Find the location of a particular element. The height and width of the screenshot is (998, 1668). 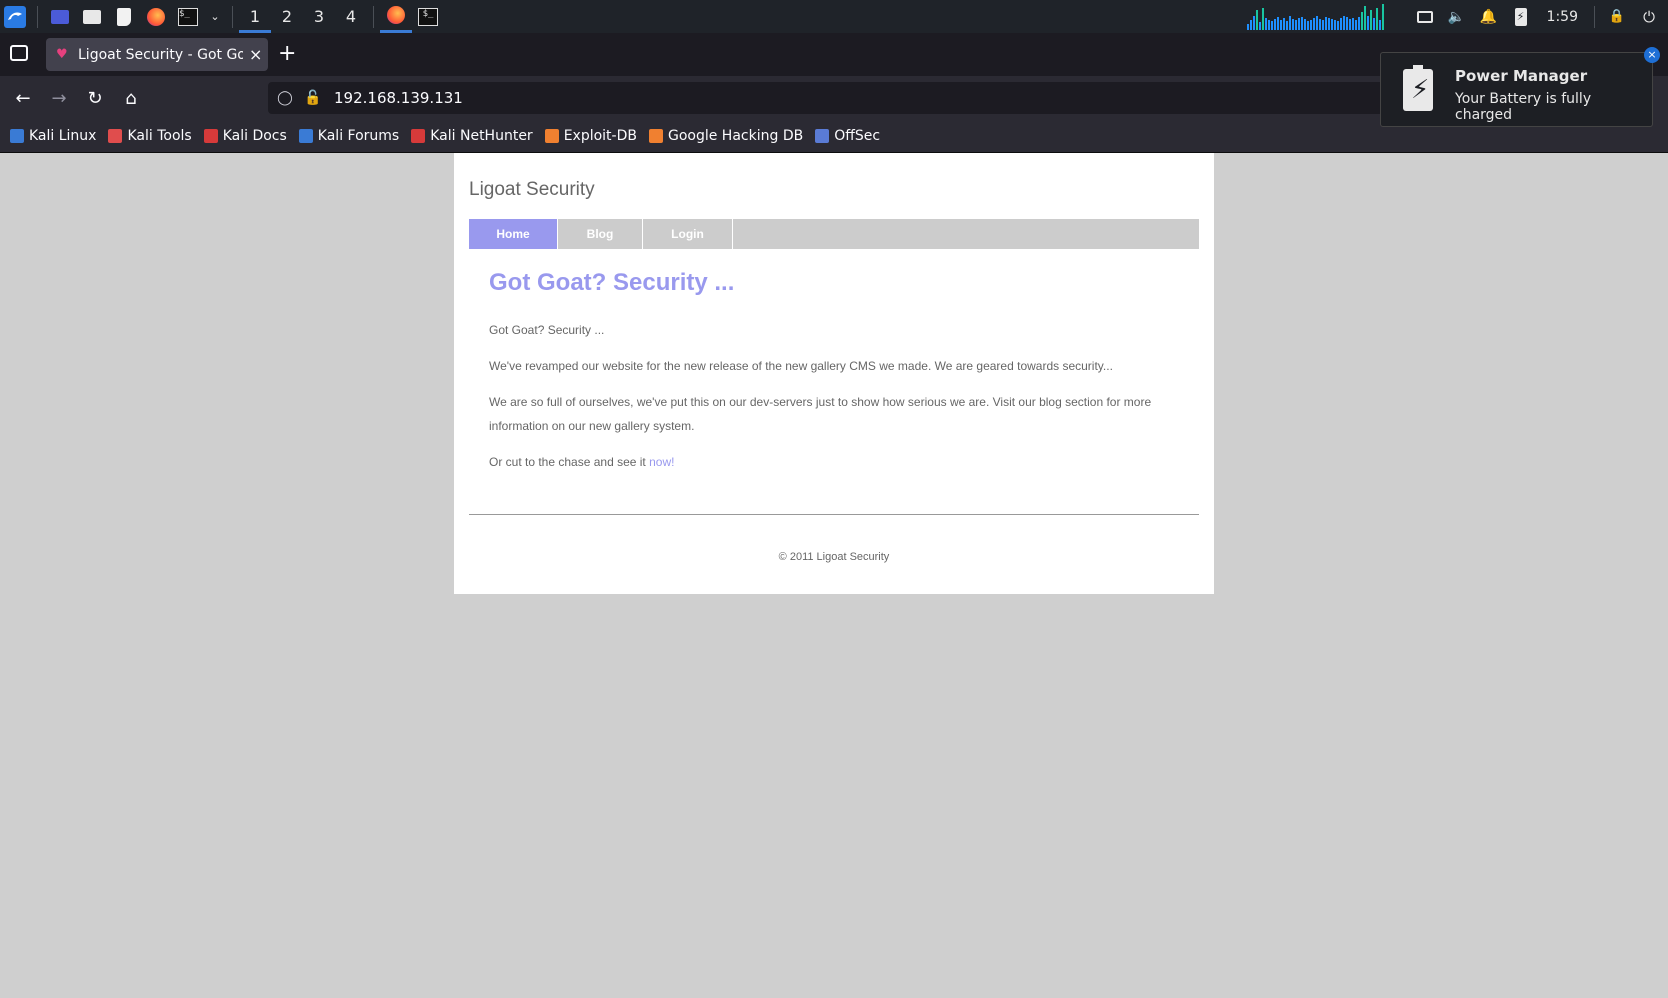

chevron-down-icon: ⌄ is located at coordinates (215, 17).